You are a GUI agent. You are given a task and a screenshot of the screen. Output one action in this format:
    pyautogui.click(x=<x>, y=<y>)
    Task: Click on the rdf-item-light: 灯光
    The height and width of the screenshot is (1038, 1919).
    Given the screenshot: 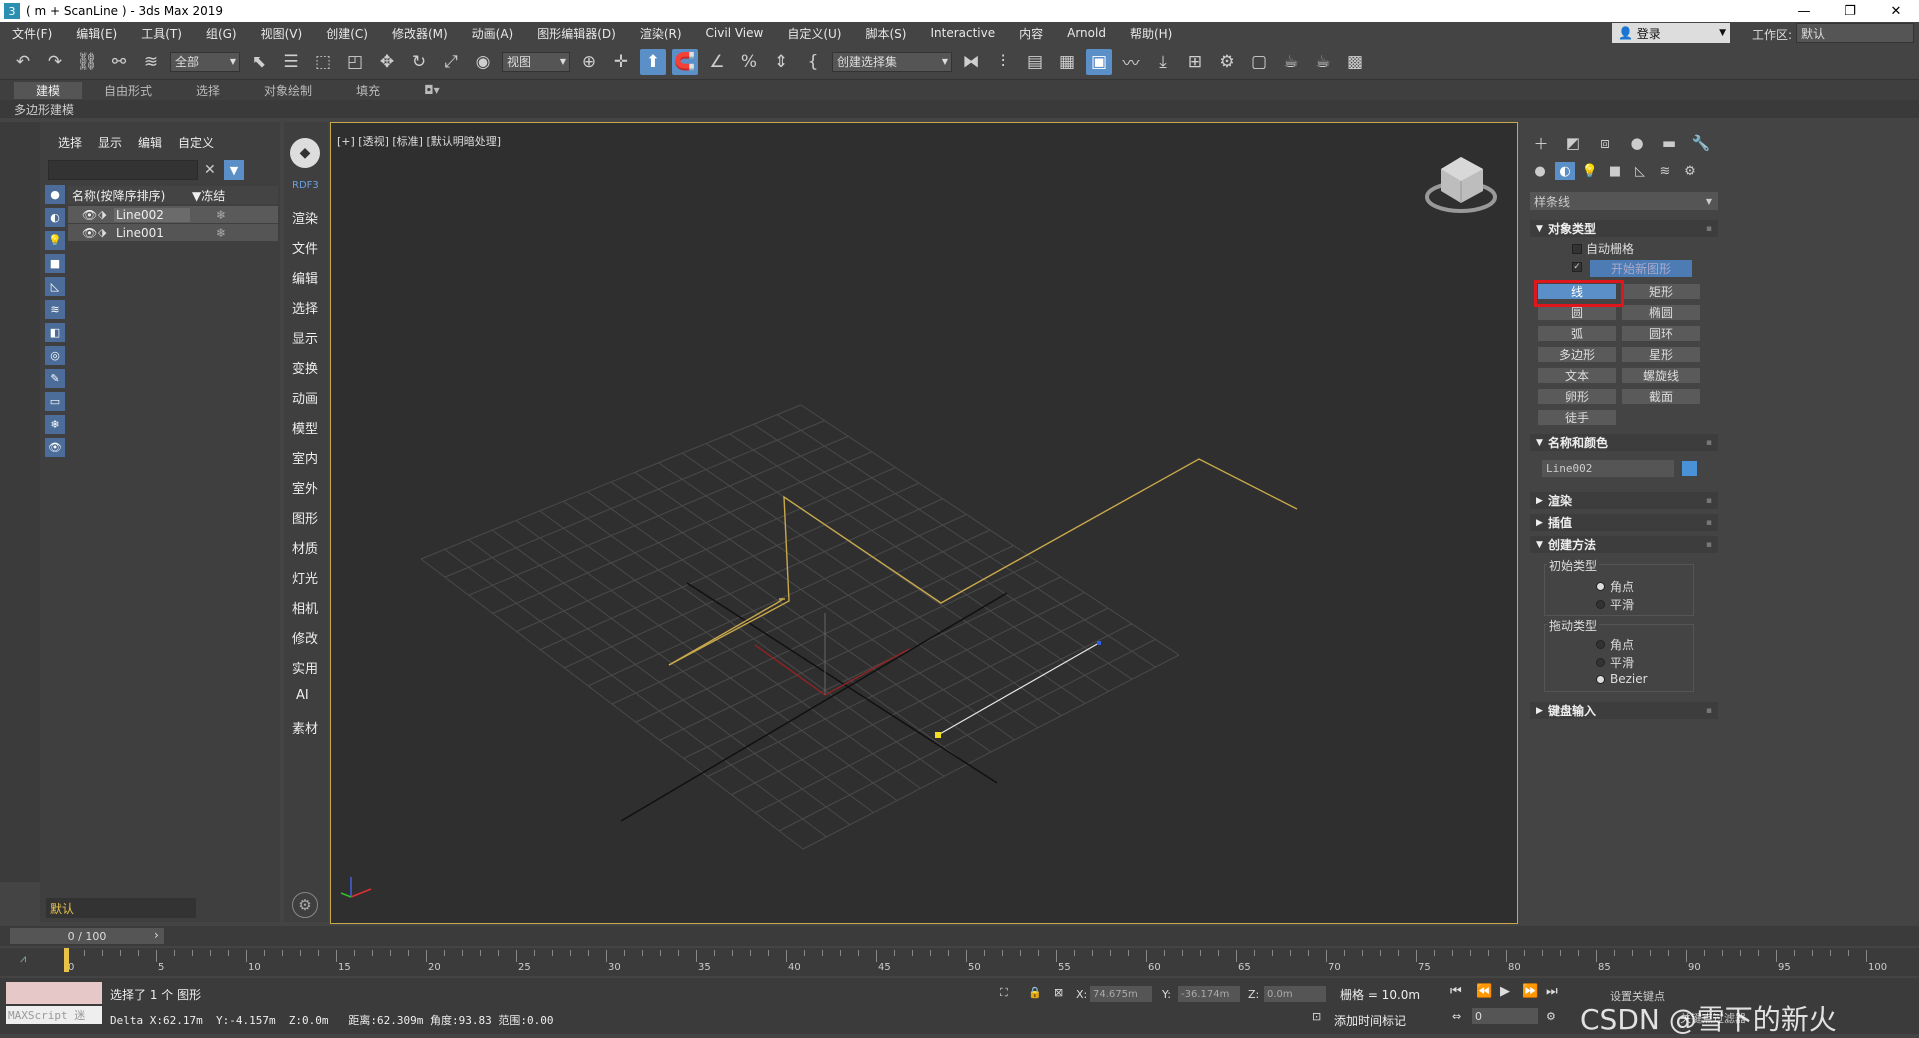 What is the action you would take?
    pyautogui.click(x=305, y=577)
    